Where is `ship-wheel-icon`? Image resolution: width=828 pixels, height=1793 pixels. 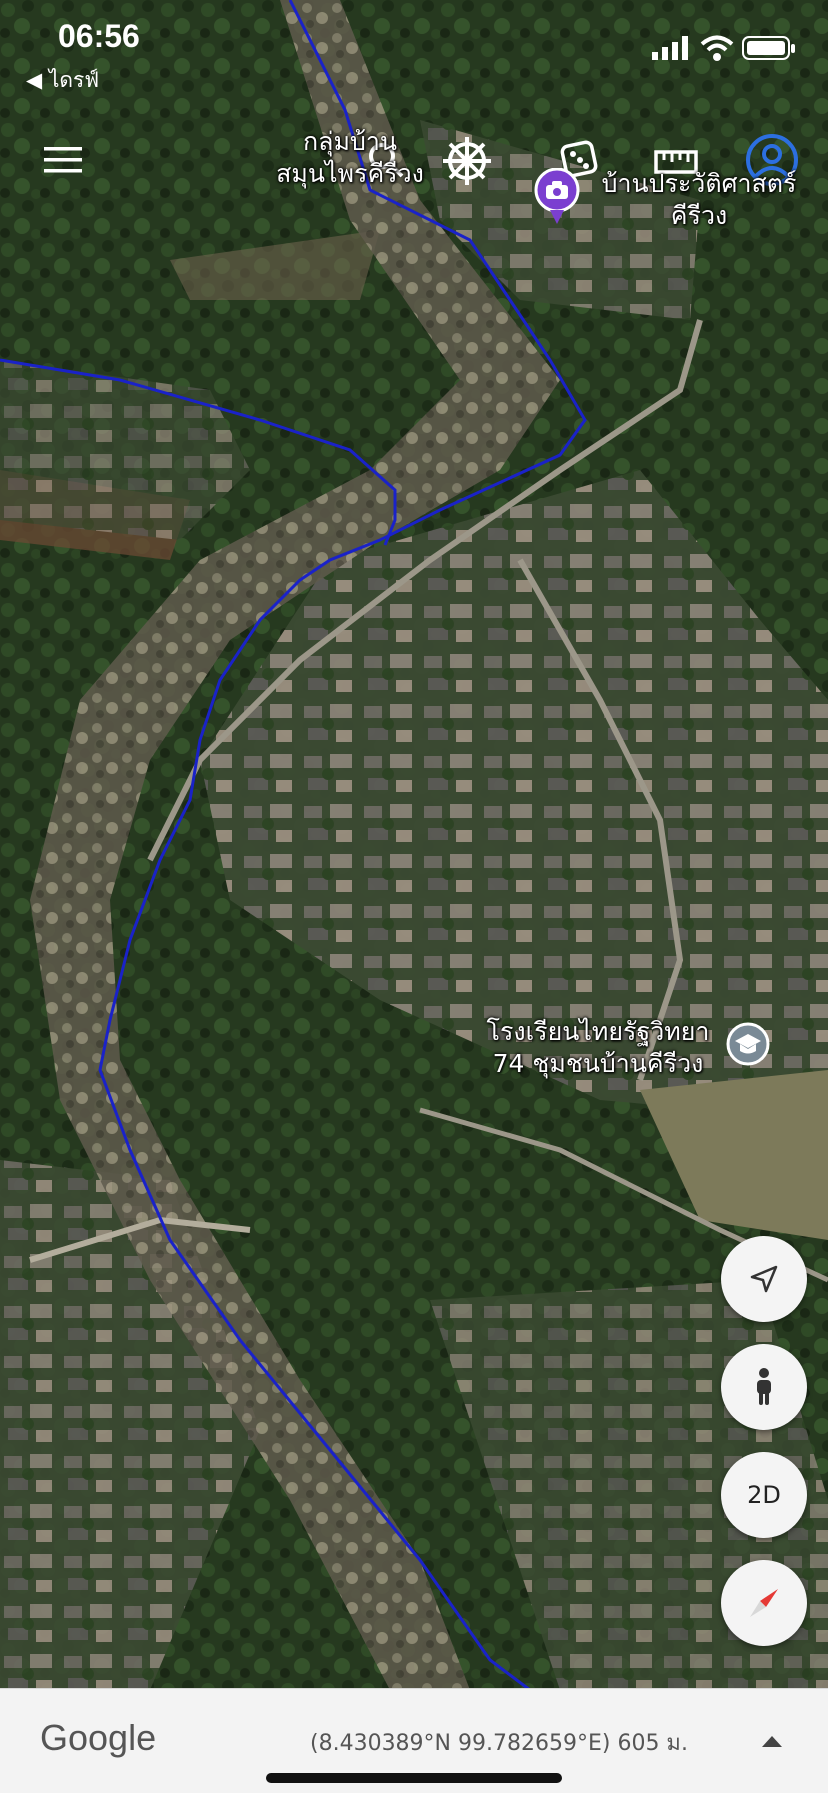
ship-wheel-icon is located at coordinates (467, 161).